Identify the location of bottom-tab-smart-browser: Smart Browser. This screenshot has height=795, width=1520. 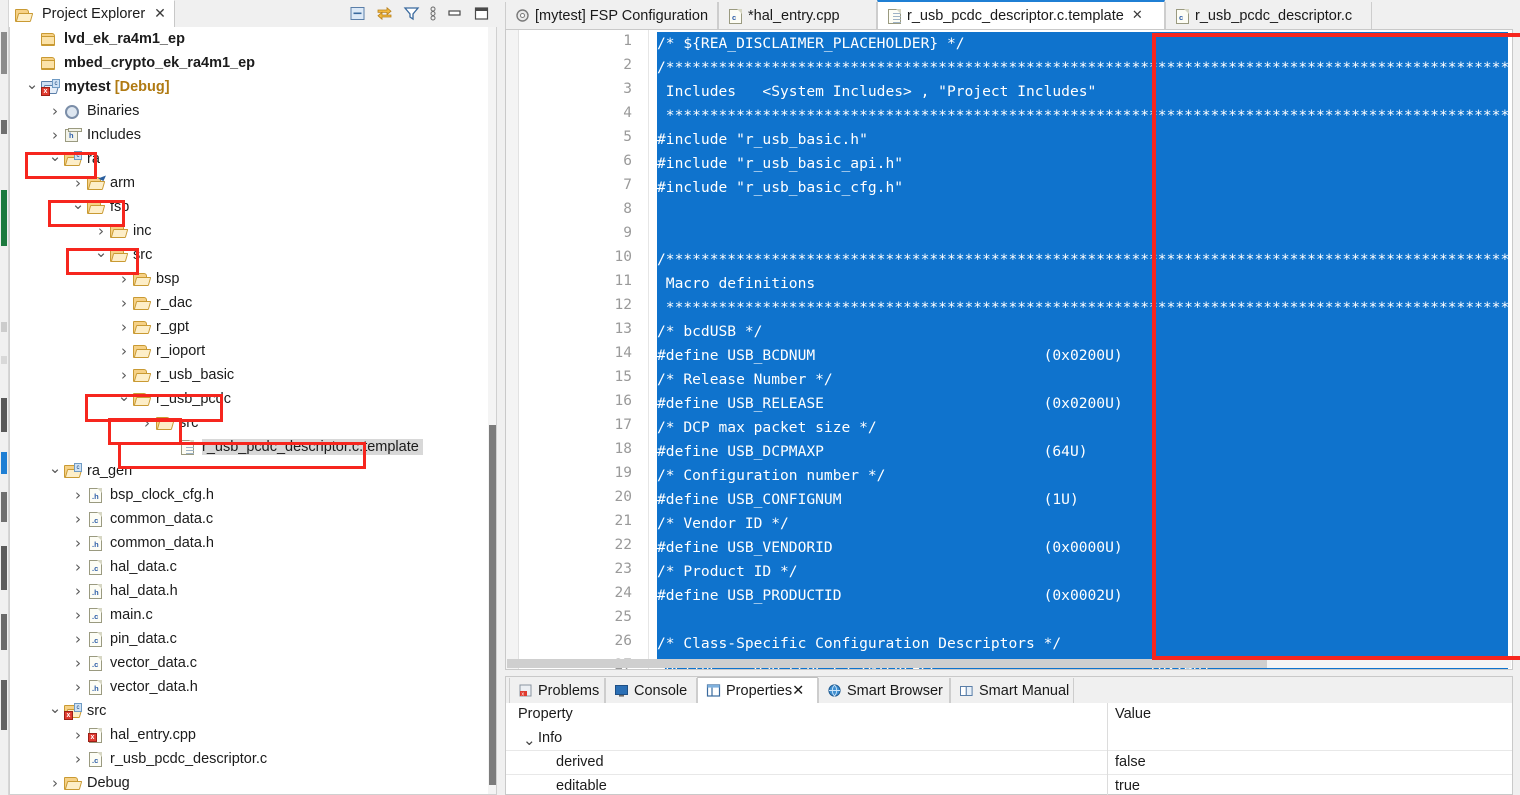
(884, 690).